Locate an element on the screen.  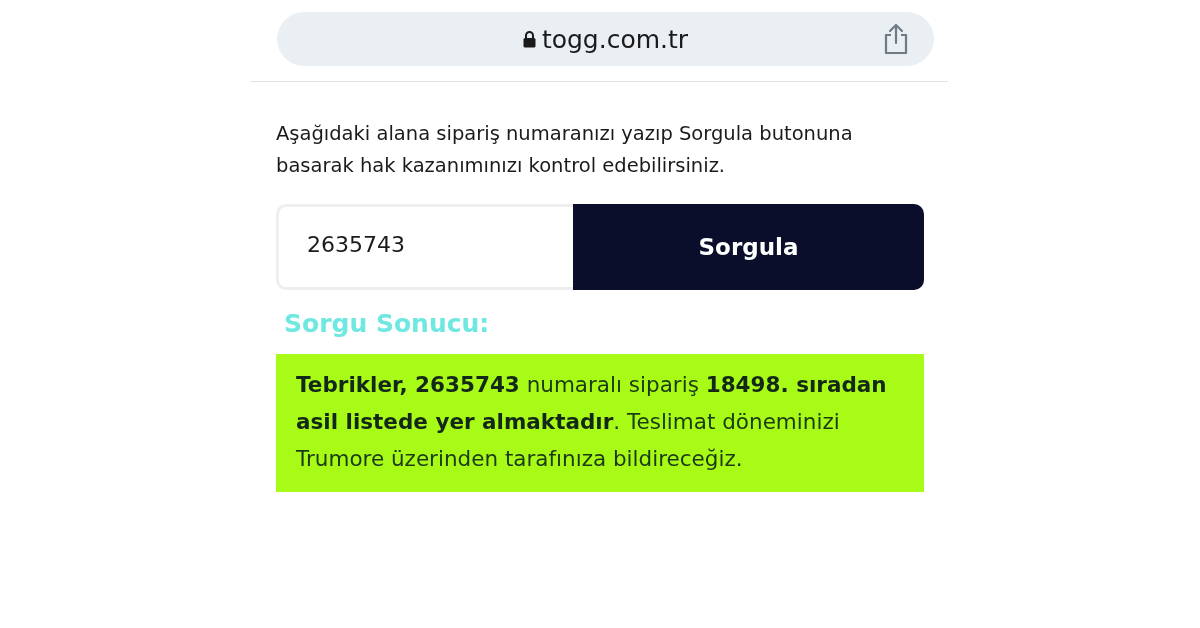
address-bar: togg.com.tr is located at coordinates (605, 39).